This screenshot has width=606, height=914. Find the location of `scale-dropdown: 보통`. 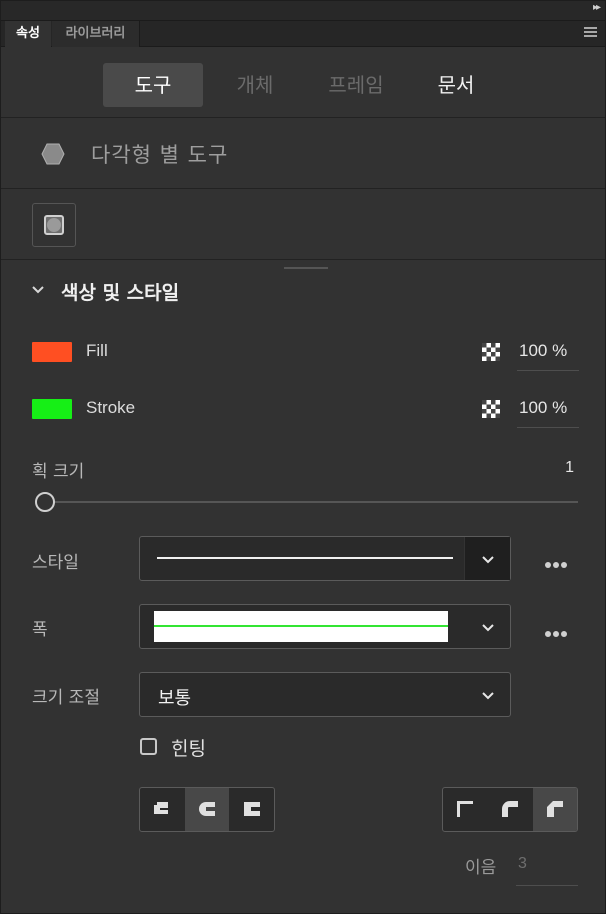

scale-dropdown: 보통 is located at coordinates (325, 694).